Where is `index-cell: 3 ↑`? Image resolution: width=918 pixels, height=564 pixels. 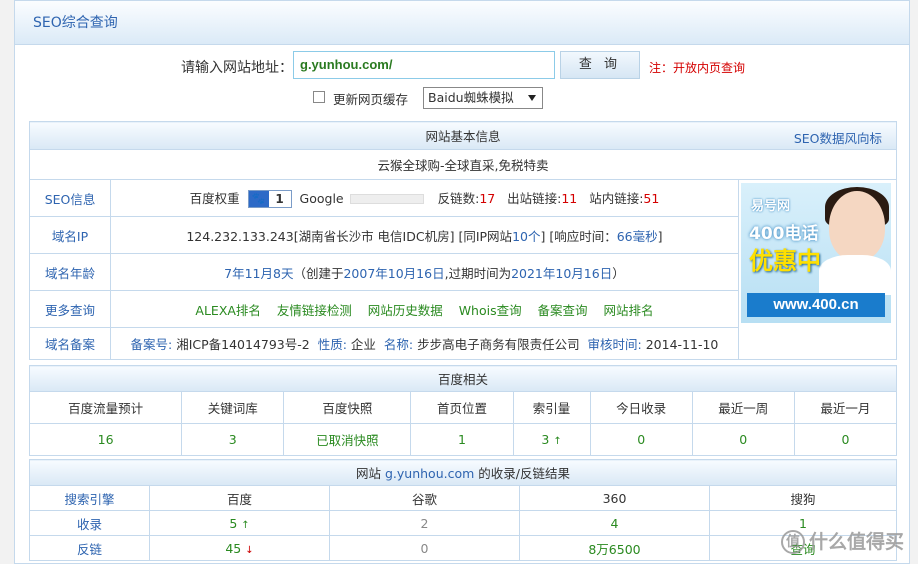 index-cell: 3 ↑ is located at coordinates (551, 439).